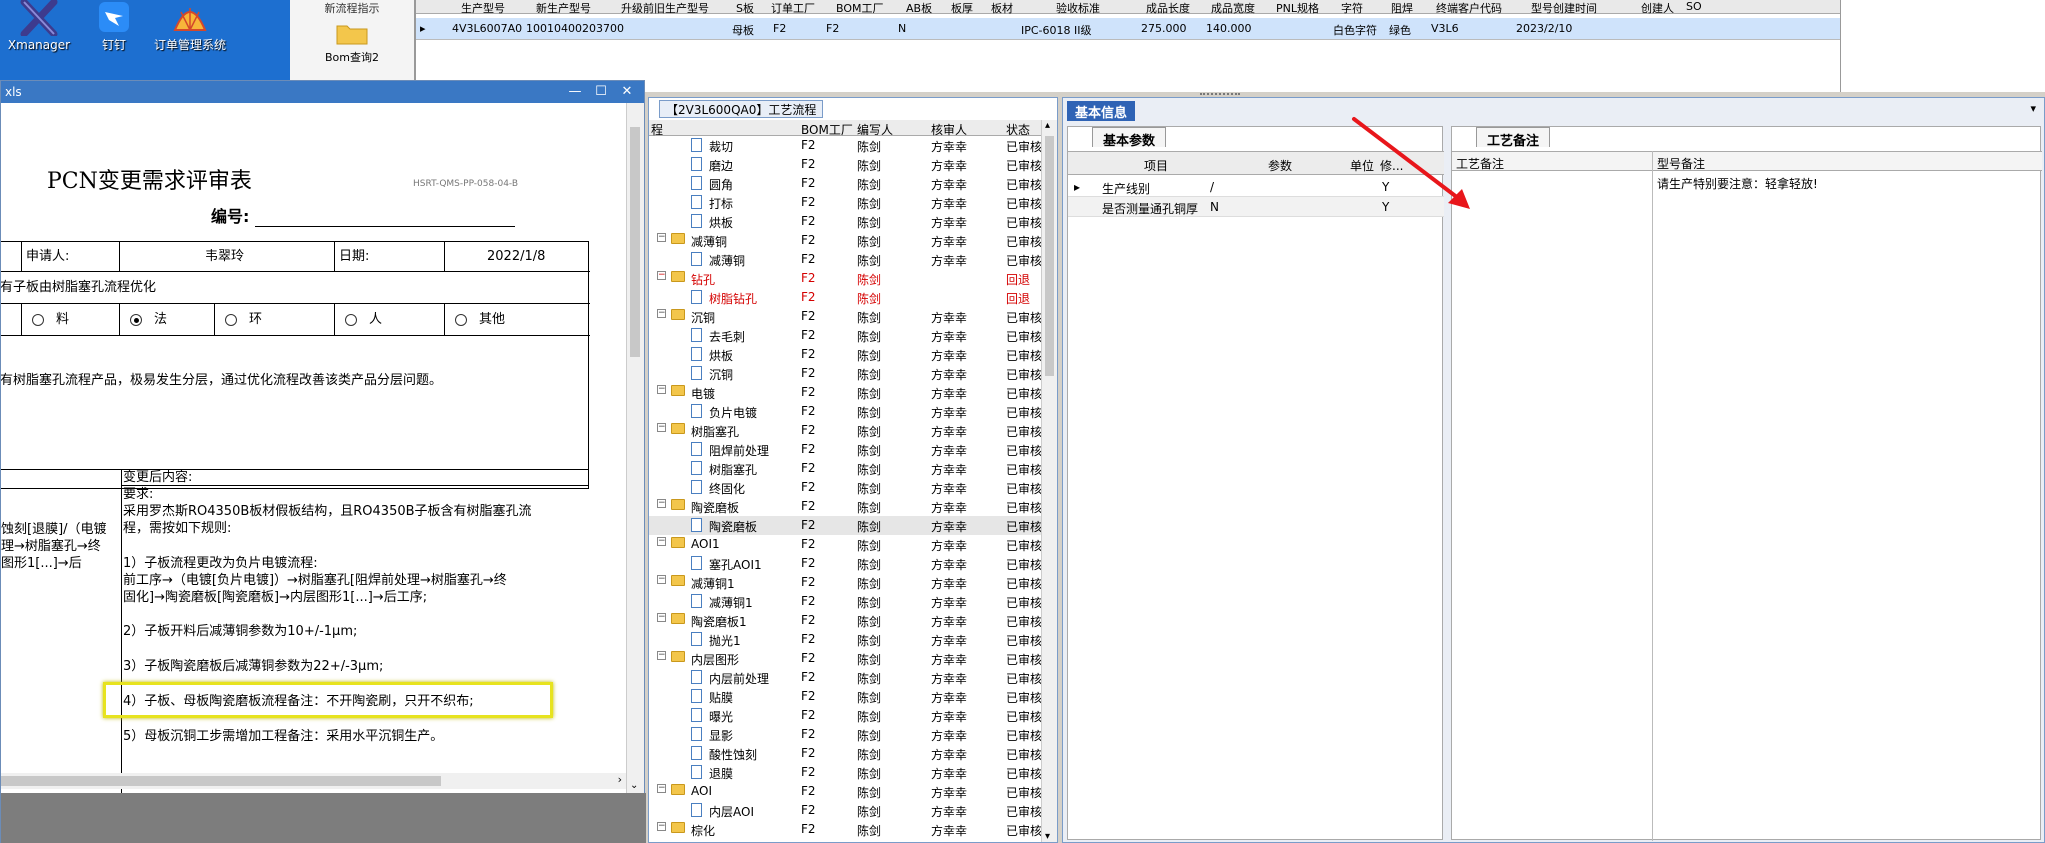 Image resolution: width=2045 pixels, height=843 pixels. I want to click on horizontal-scrollbar: ›, so click(313, 781).